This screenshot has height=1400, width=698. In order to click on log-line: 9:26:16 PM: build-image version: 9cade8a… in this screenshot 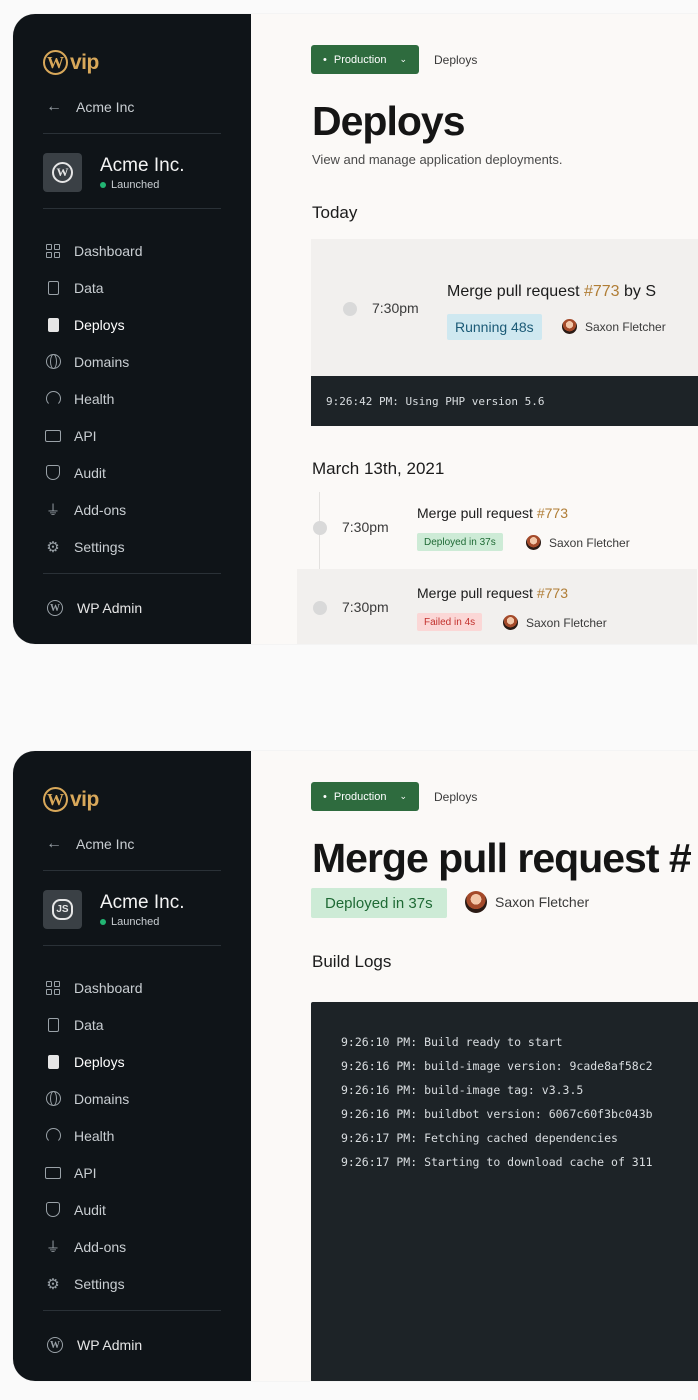, I will do `click(497, 1066)`.